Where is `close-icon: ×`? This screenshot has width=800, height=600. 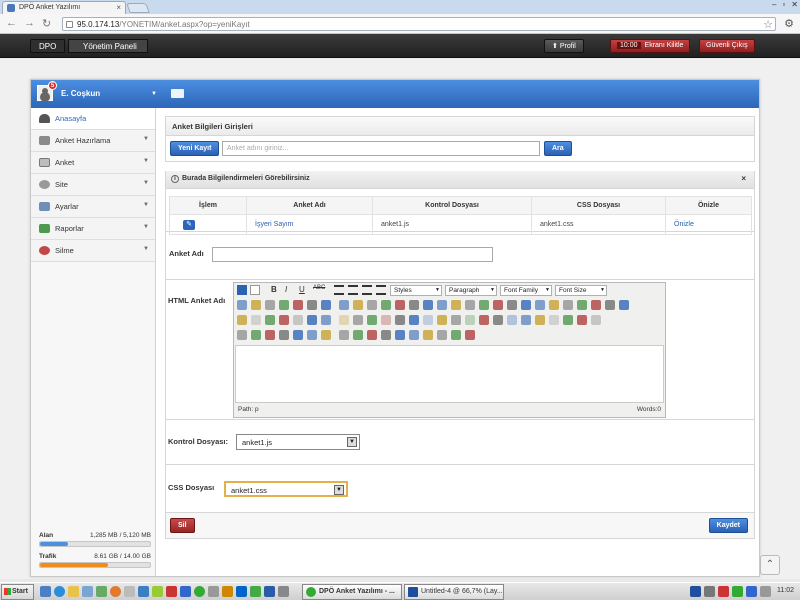 close-icon: × is located at coordinates (743, 178).